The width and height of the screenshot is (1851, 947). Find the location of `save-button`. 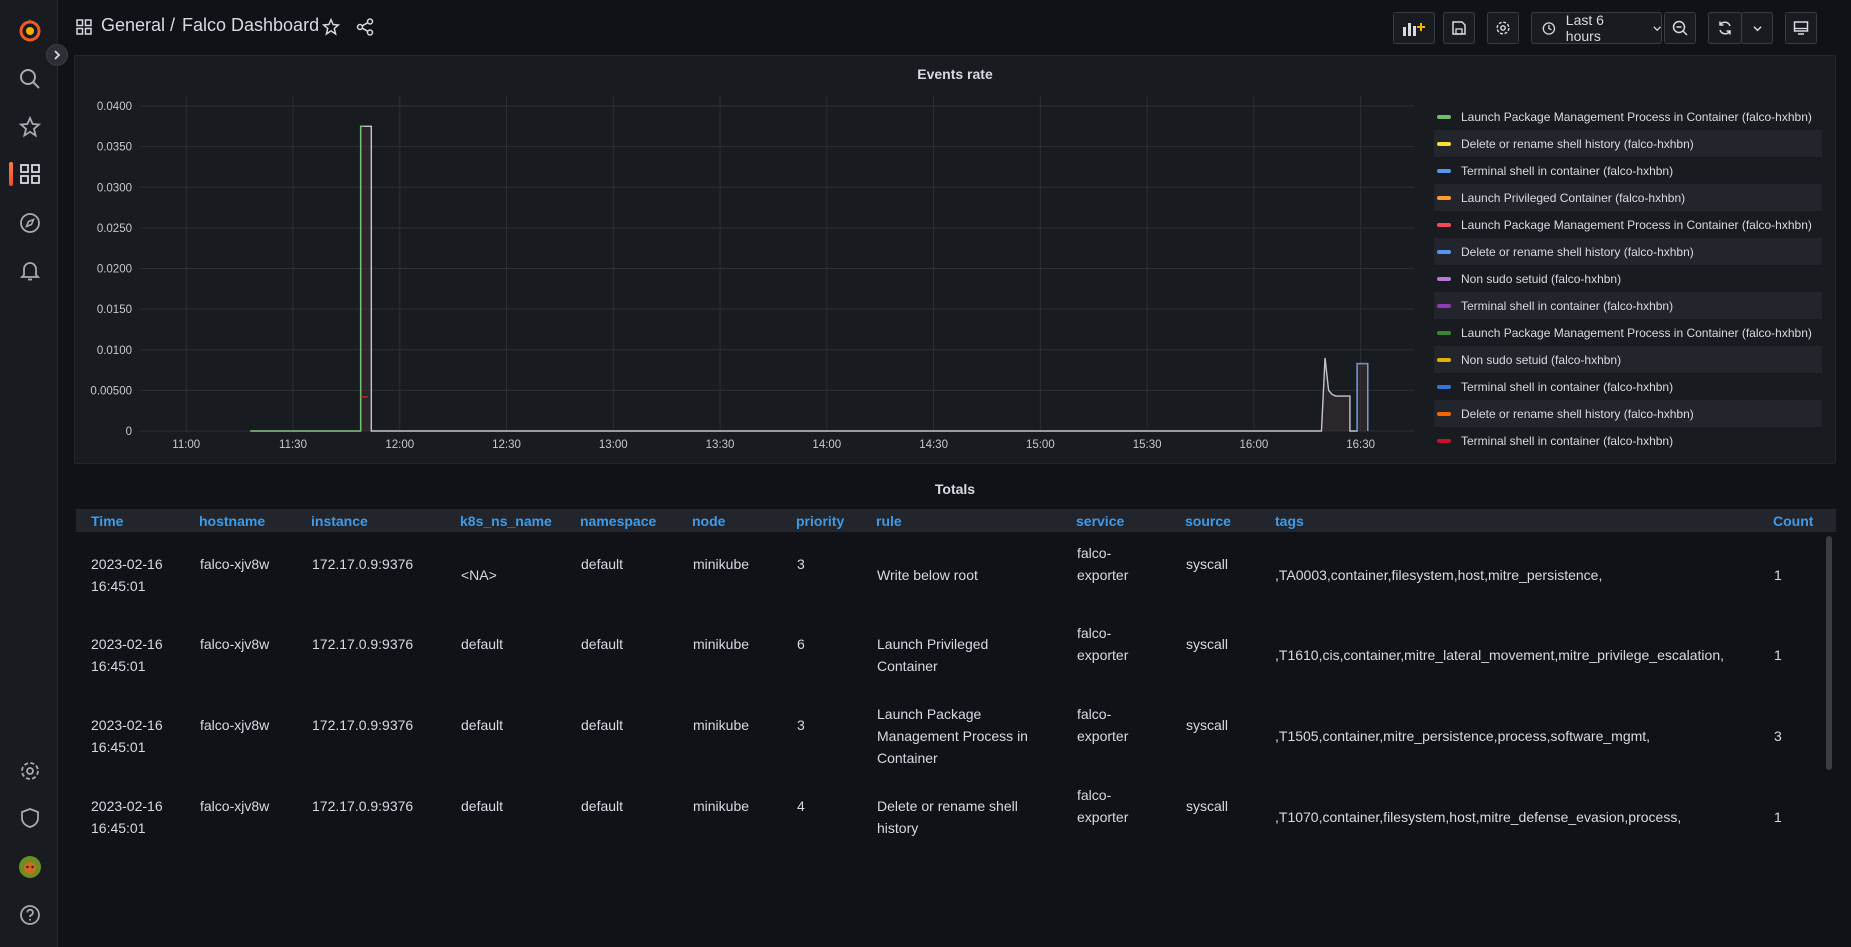

save-button is located at coordinates (1459, 28).